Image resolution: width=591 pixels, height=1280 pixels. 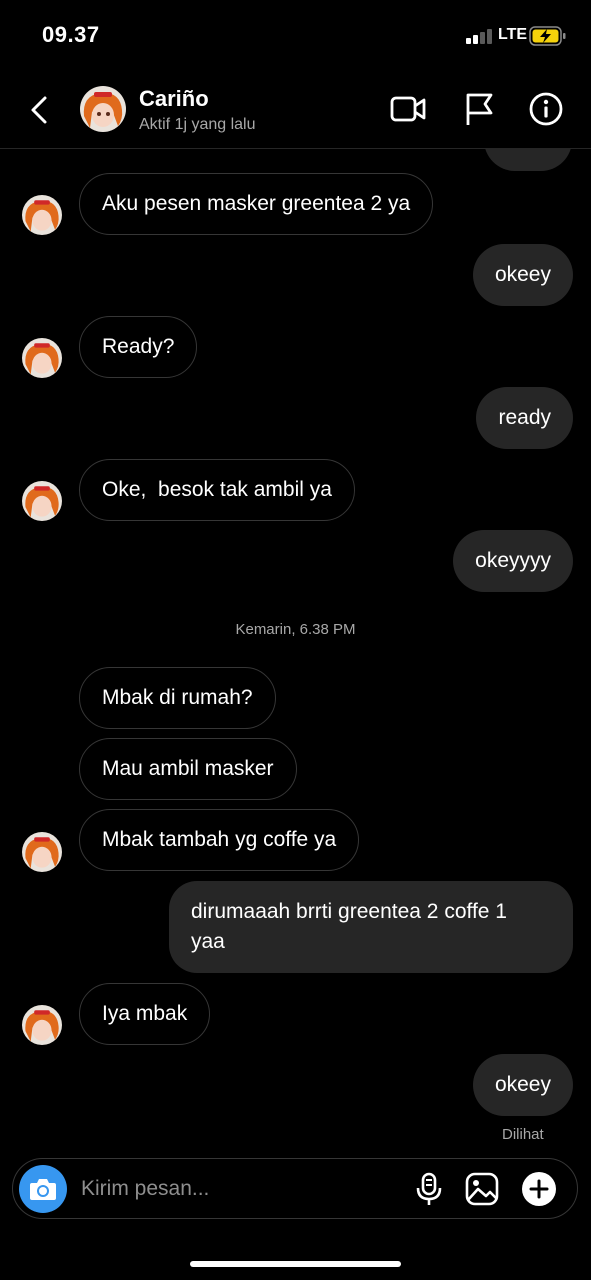 I want to click on message-in: Mau ambil masker, so click(x=188, y=769).